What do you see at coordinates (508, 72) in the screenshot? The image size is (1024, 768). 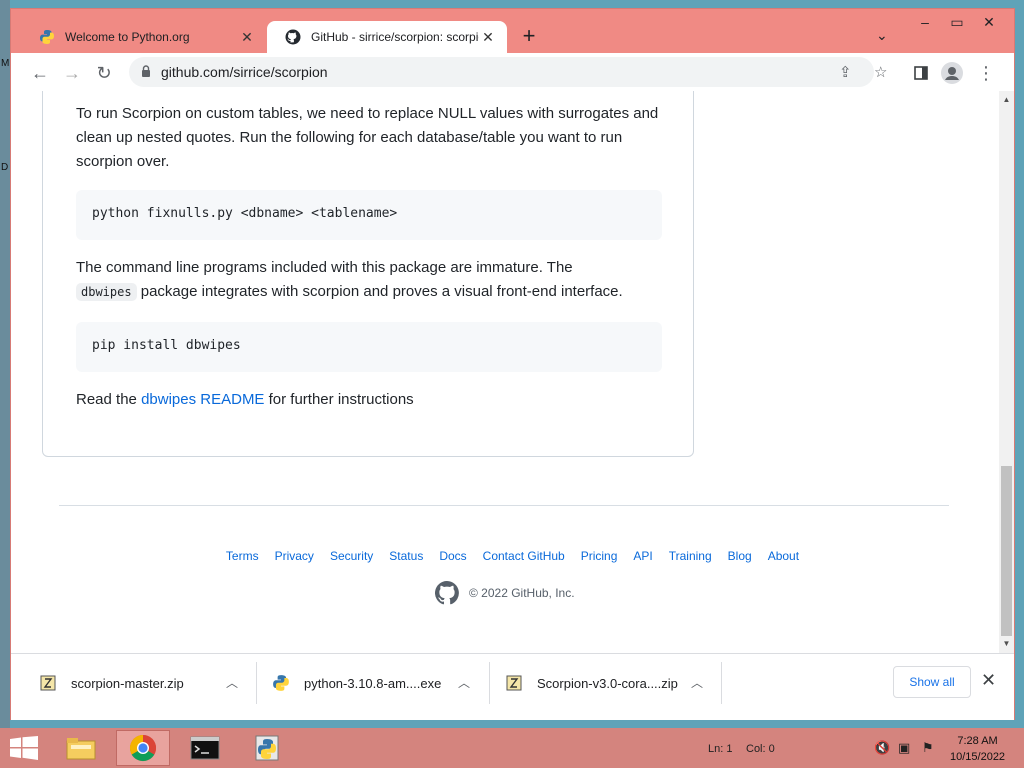 I see `address-bar: github.com/sirrice/scorpion ⇪ ☆` at bounding box center [508, 72].